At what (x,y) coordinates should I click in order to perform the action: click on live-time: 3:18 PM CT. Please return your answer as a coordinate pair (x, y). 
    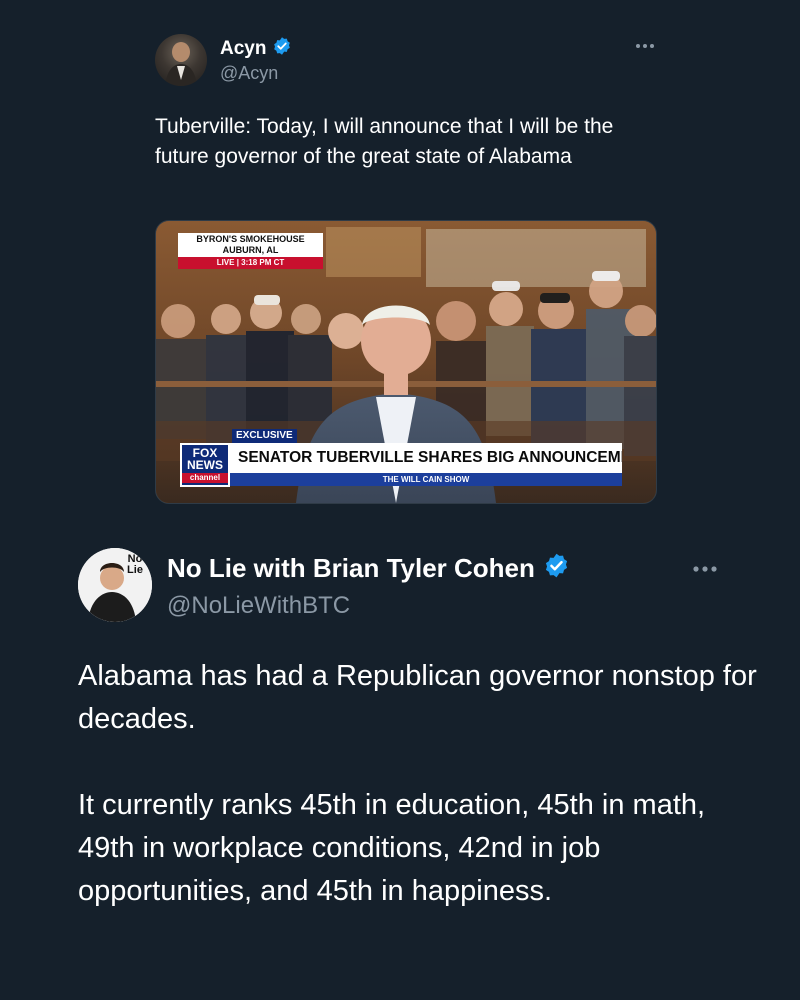
    Looking at the image, I should click on (263, 262).